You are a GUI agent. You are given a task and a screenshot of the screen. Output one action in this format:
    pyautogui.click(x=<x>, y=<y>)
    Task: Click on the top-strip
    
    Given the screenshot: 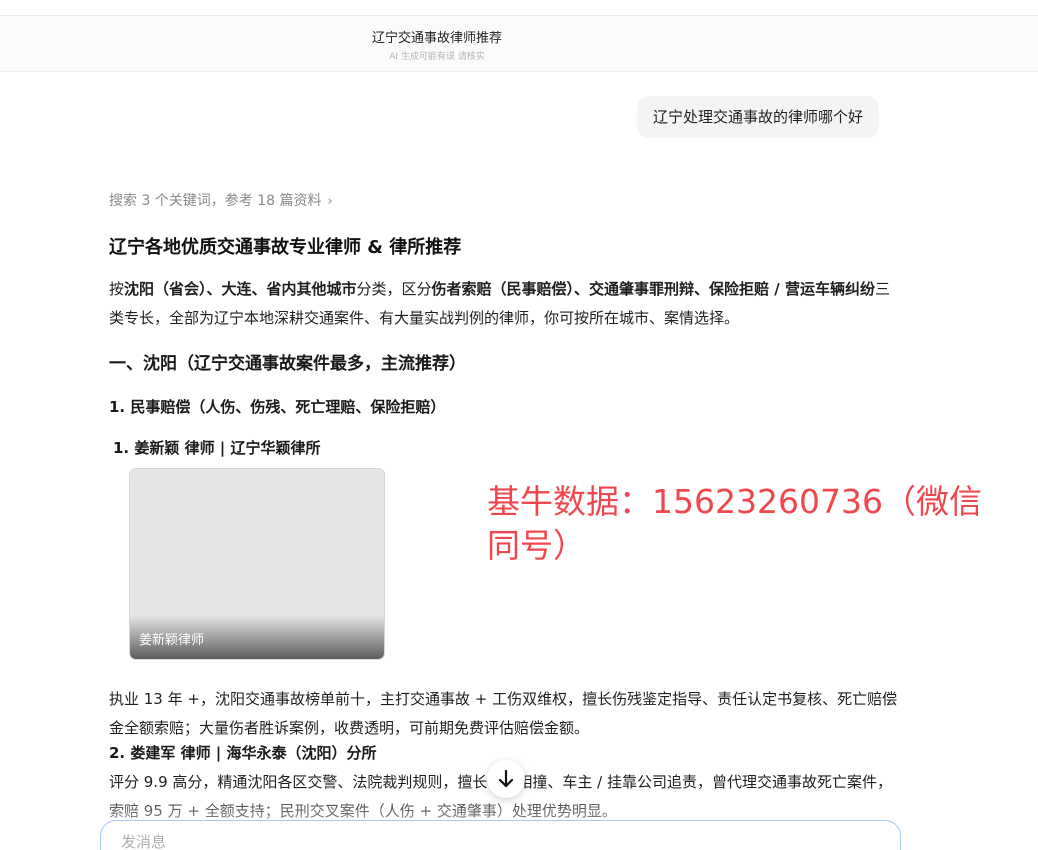 What is the action you would take?
    pyautogui.click(x=519, y=8)
    